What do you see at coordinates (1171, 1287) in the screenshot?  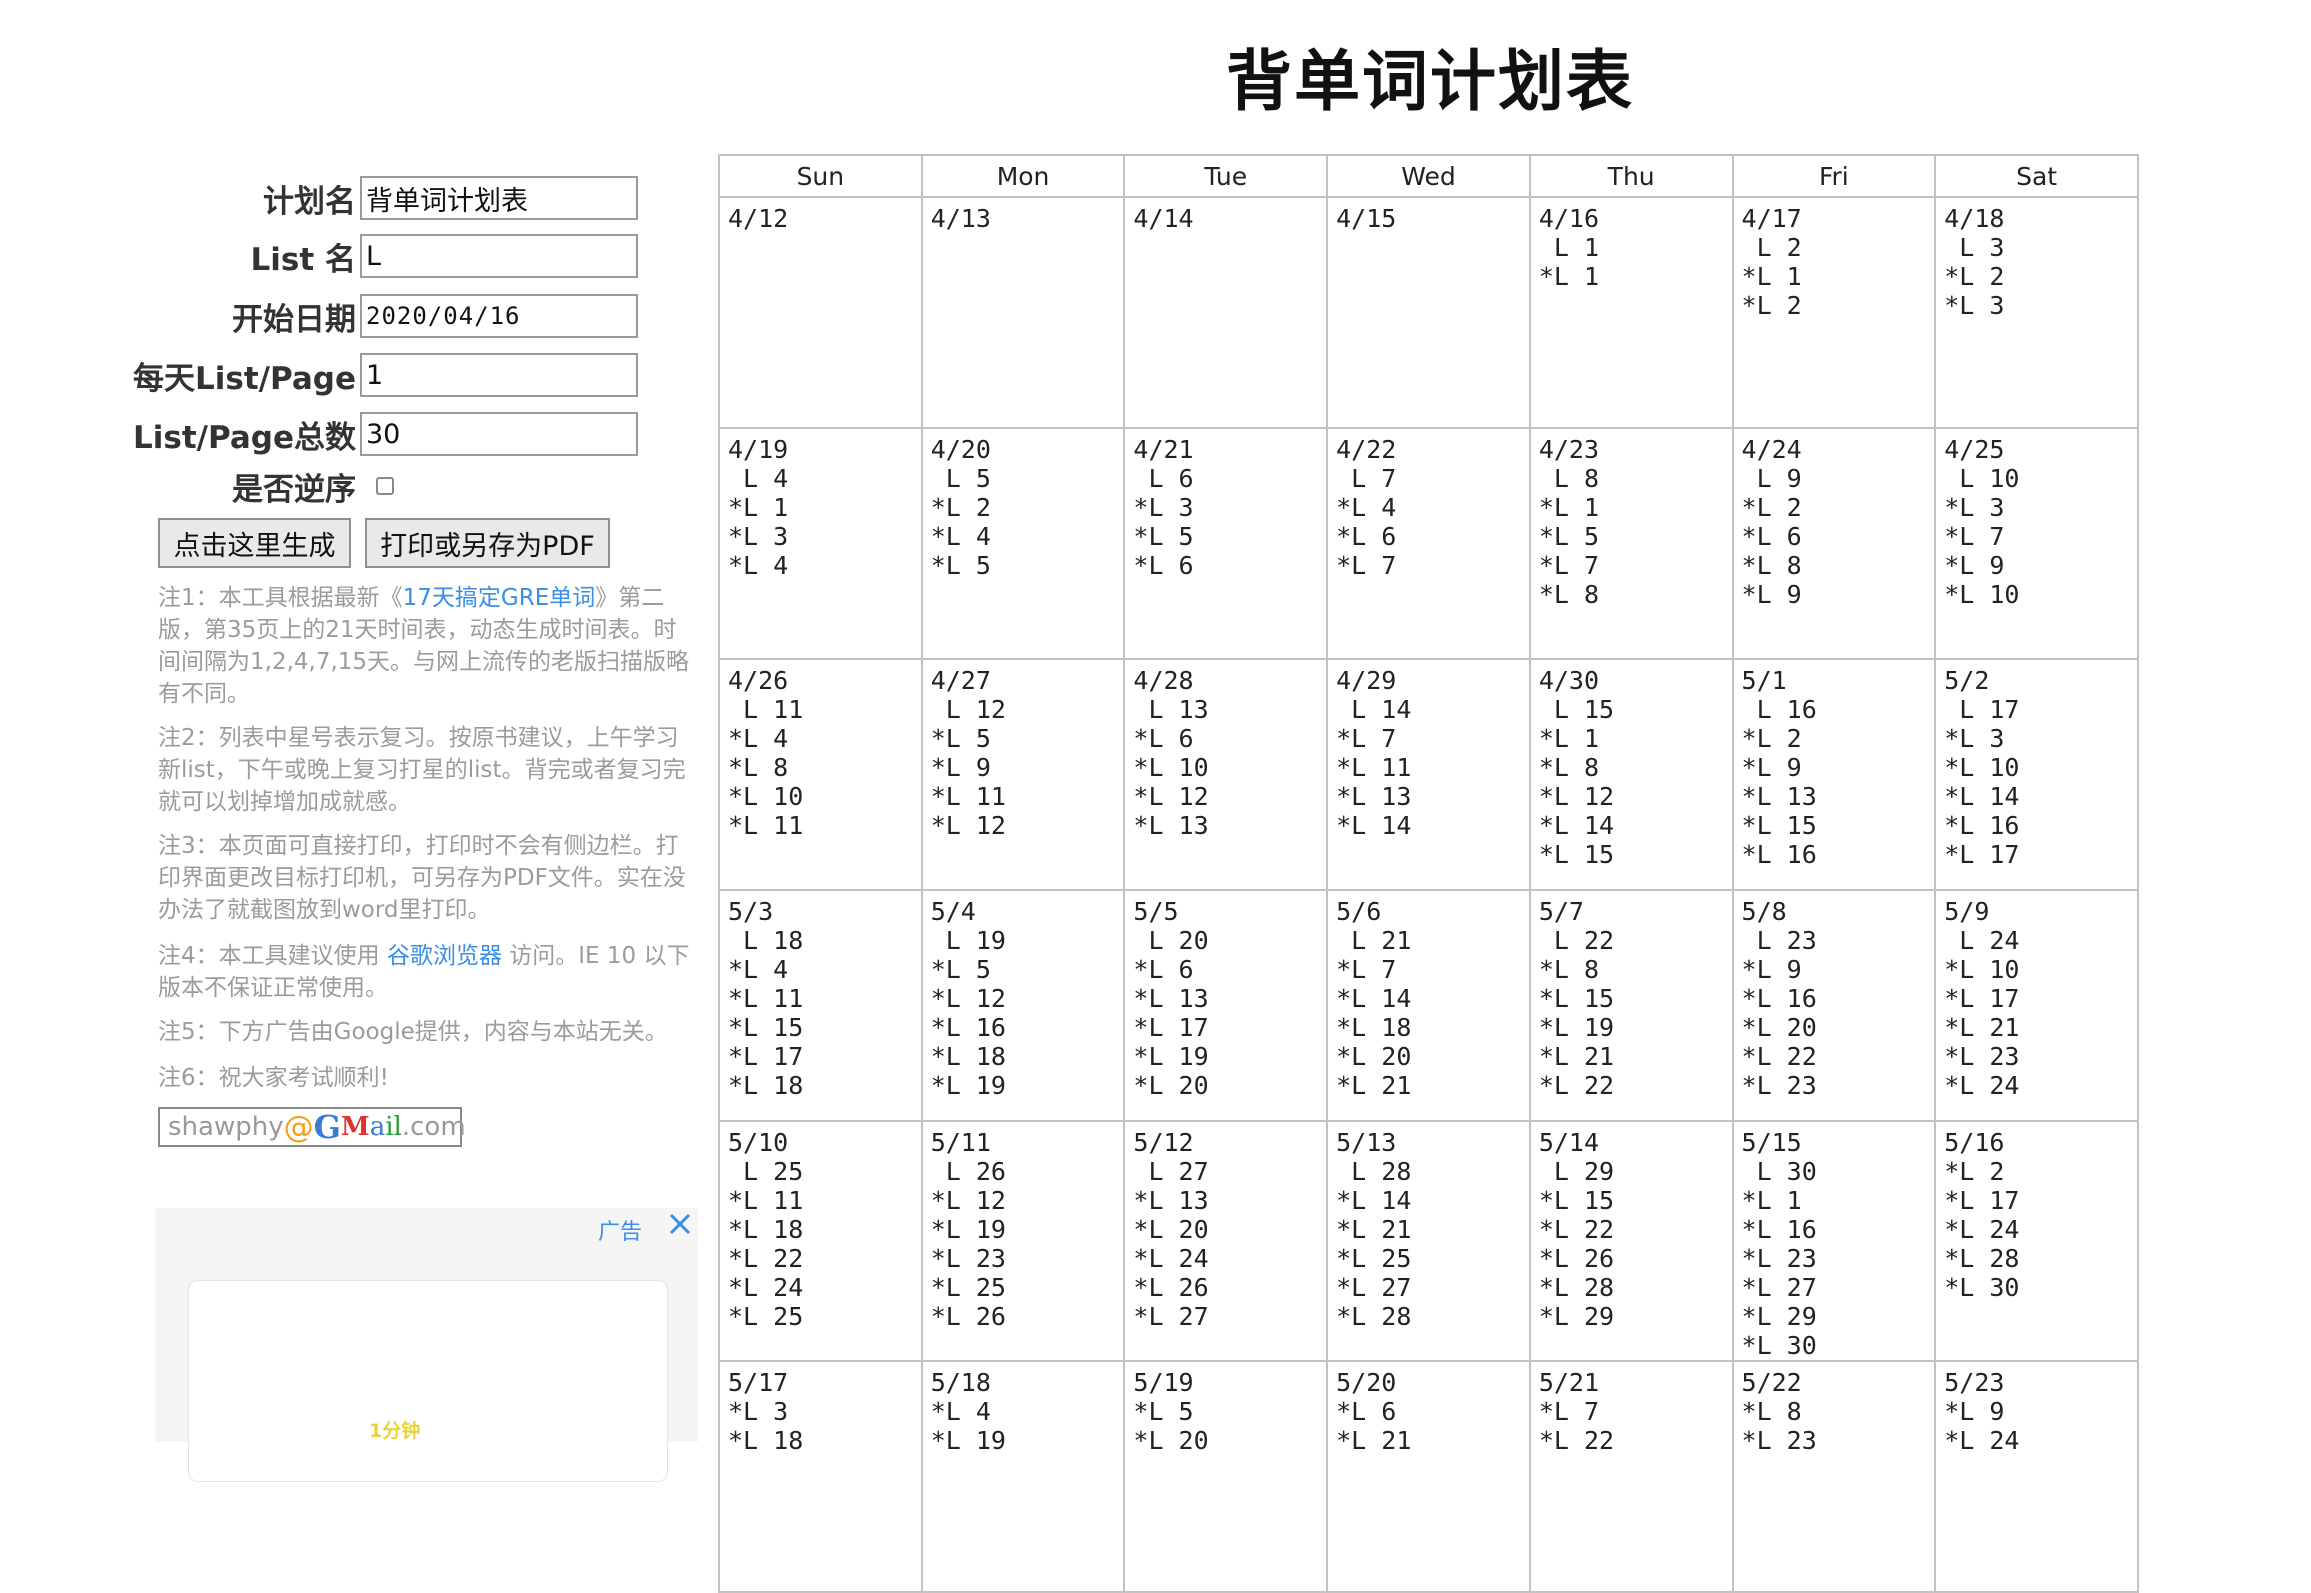 I see `review-list-item: *L 26` at bounding box center [1171, 1287].